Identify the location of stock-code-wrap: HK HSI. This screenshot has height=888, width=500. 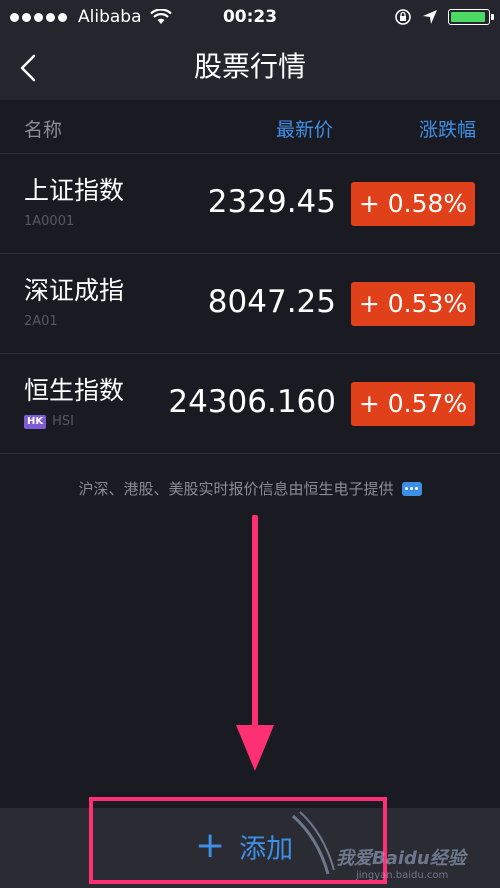
(49, 421).